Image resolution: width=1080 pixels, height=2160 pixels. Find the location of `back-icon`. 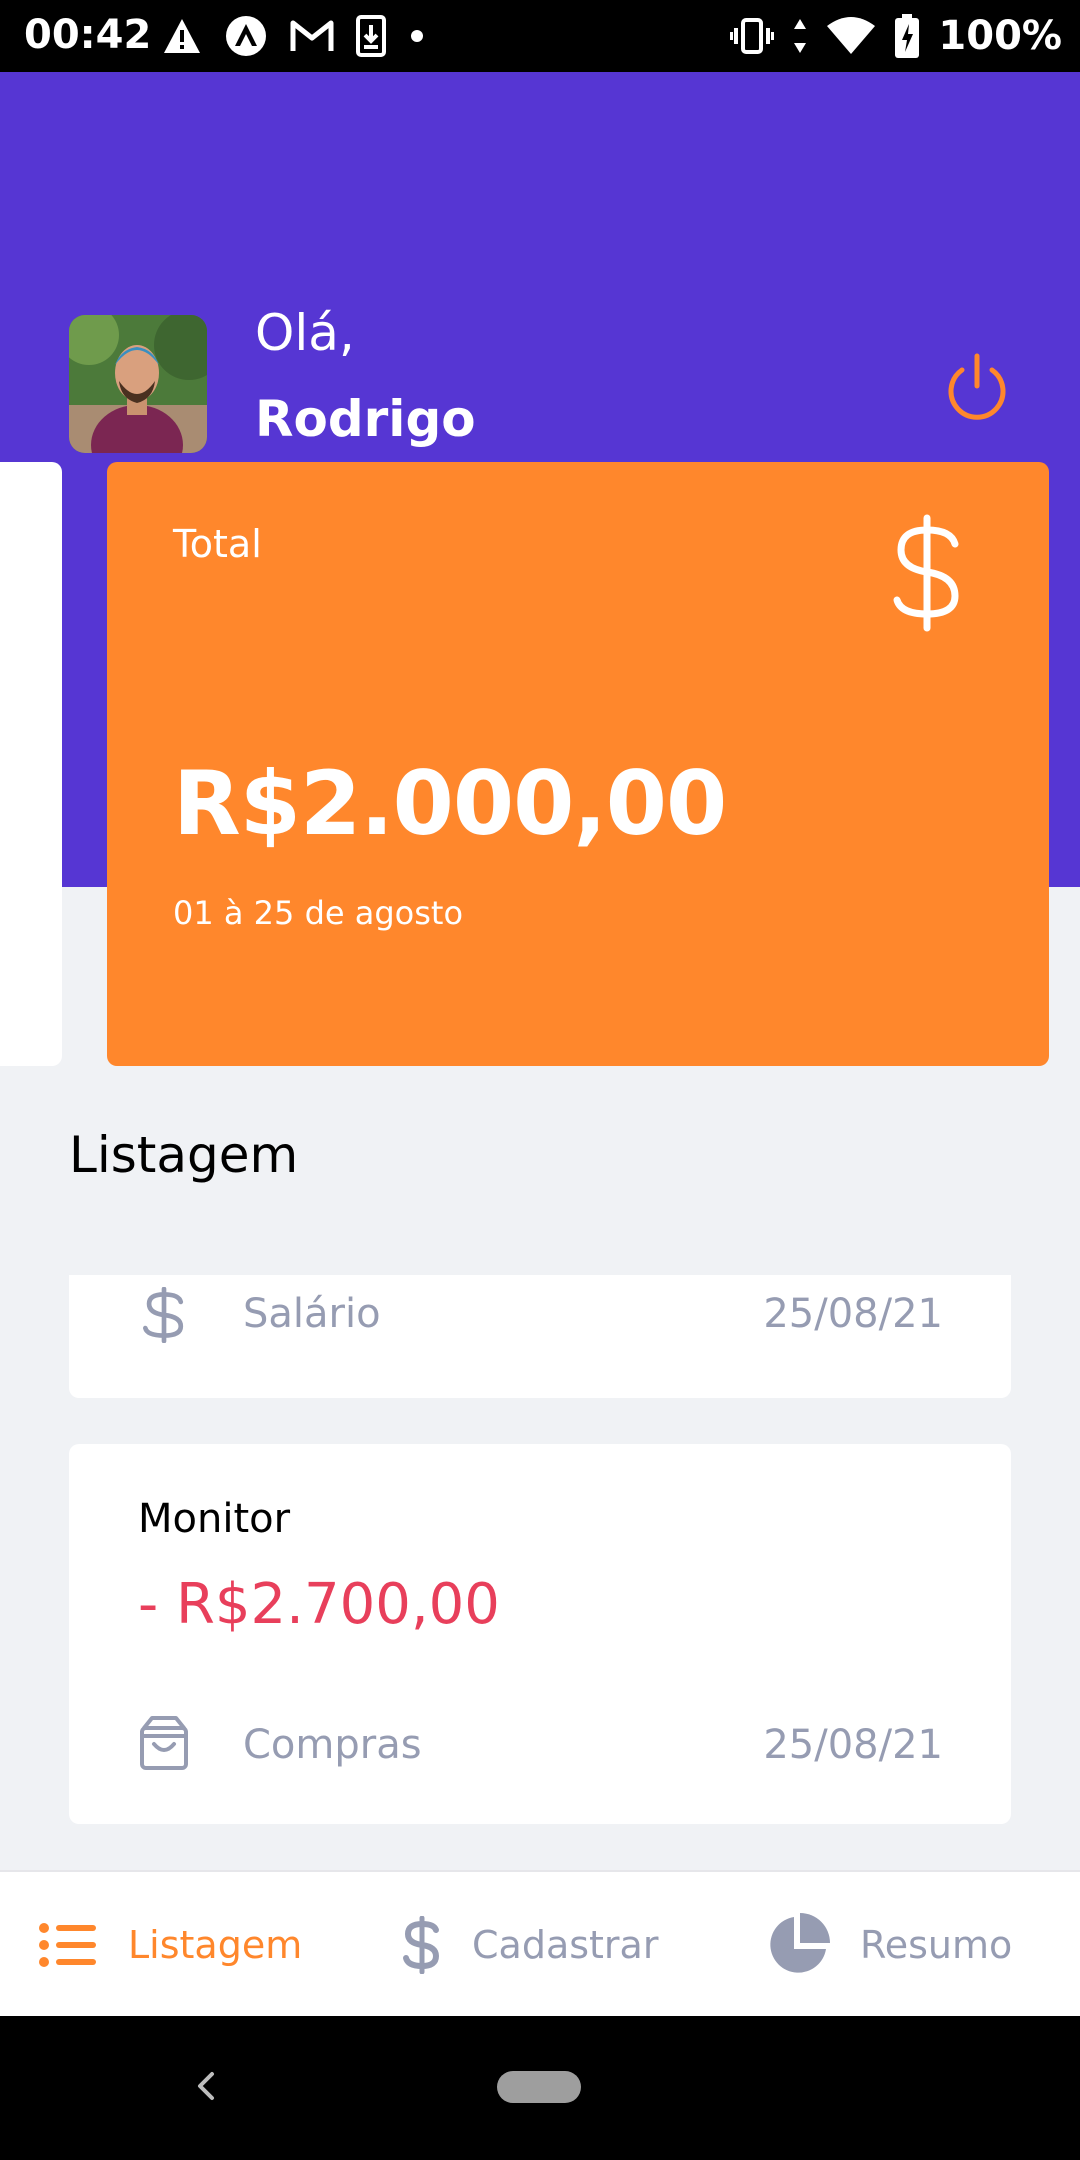

back-icon is located at coordinates (205, 2085).